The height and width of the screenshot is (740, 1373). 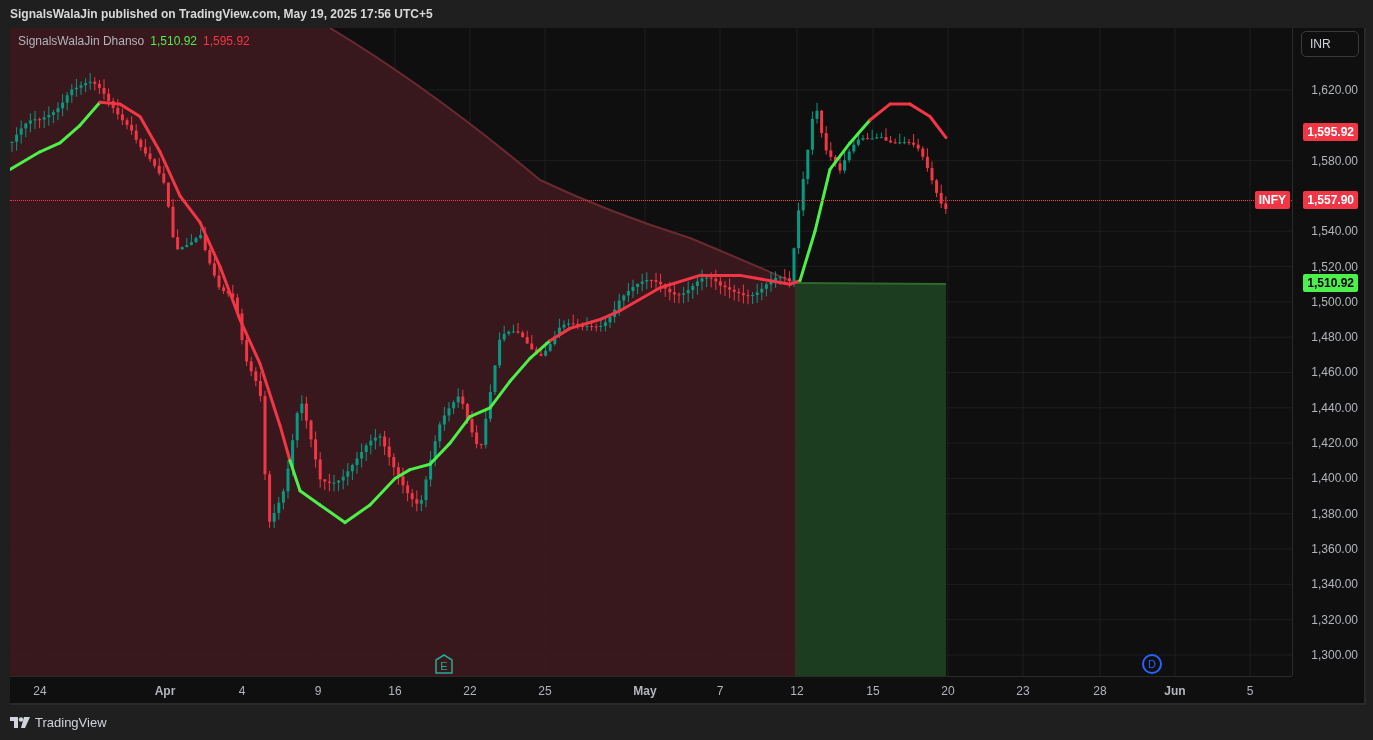 I want to click on price-tick: 1,340.00, so click(x=1334, y=584).